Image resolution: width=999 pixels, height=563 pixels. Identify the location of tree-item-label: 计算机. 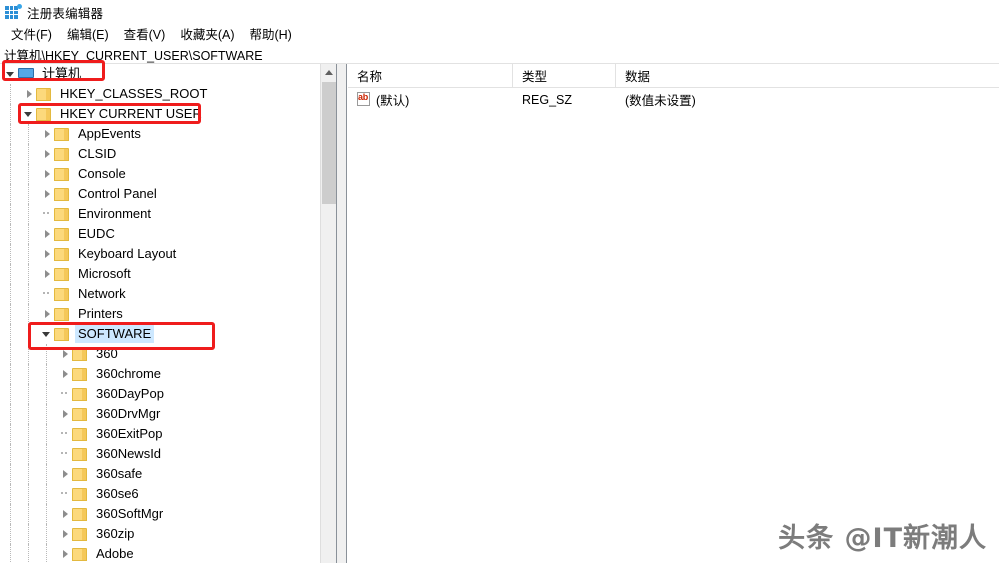
(62, 73).